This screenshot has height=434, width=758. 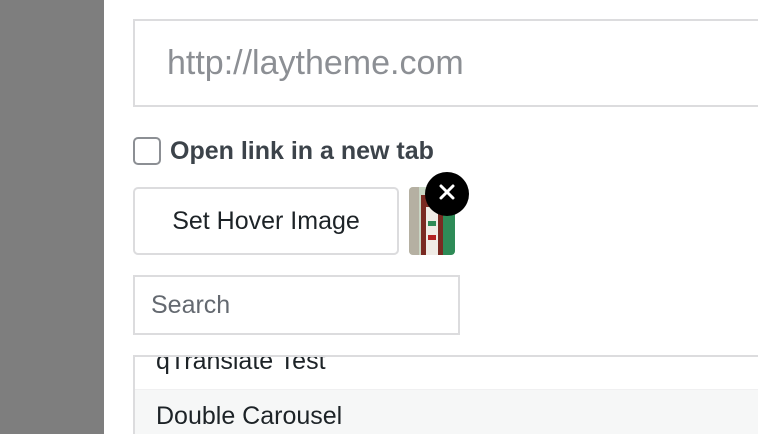 I want to click on open-new-tab-option: Open link in a new tab, so click(x=283, y=151).